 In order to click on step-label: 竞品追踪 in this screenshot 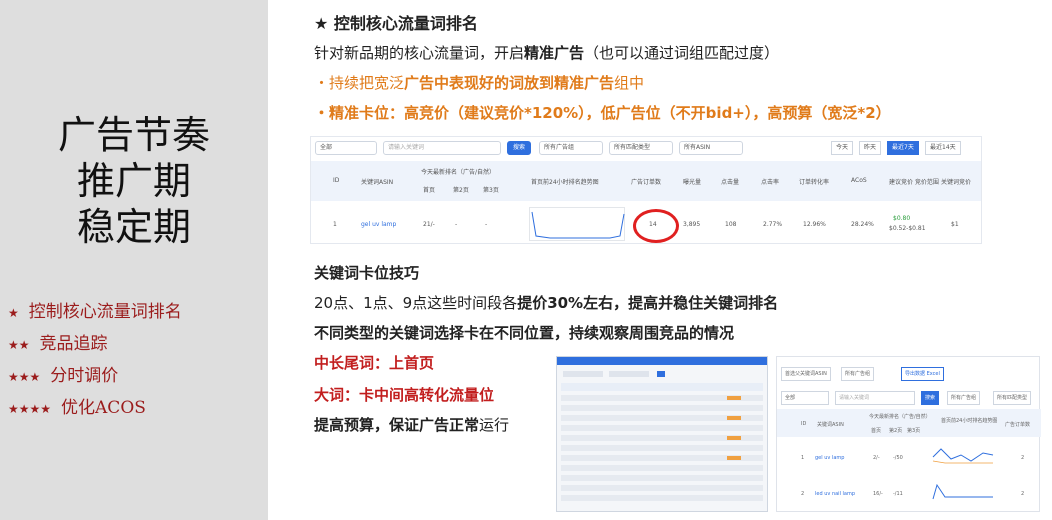, I will do `click(73, 344)`.